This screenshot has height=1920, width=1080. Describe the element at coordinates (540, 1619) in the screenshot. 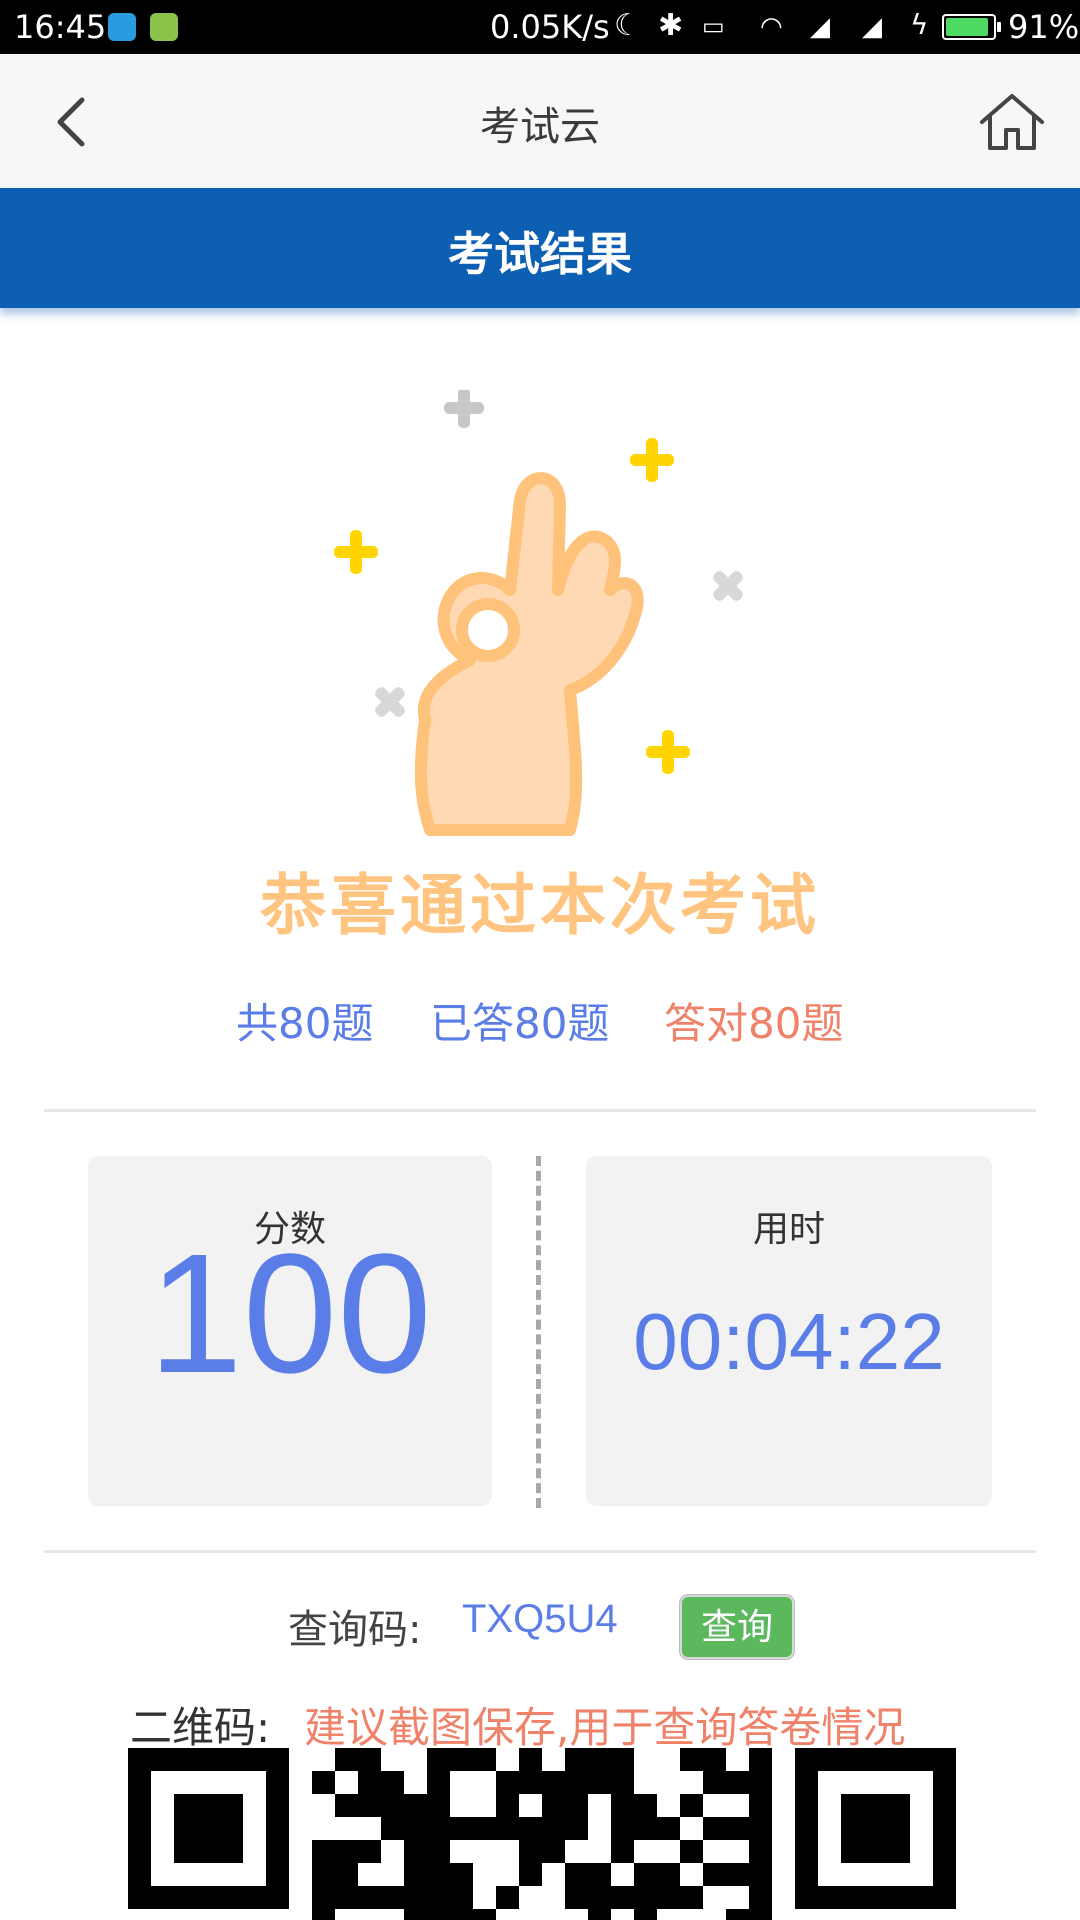

I see `query-code-value: TXQ5U4` at that location.